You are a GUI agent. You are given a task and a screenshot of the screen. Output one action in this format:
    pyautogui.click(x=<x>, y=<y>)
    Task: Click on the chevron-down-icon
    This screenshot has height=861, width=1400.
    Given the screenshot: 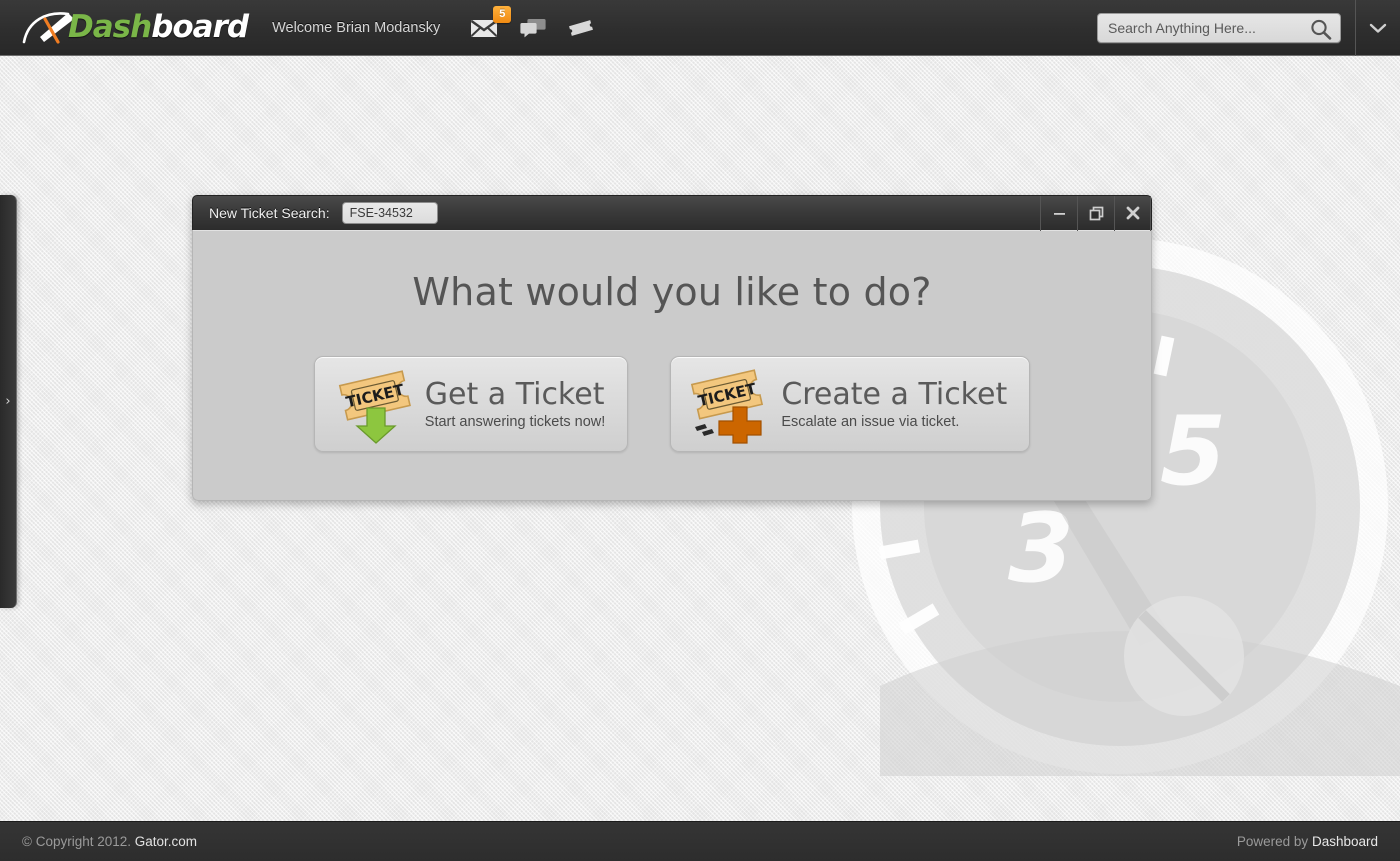 What is the action you would take?
    pyautogui.click(x=1378, y=28)
    